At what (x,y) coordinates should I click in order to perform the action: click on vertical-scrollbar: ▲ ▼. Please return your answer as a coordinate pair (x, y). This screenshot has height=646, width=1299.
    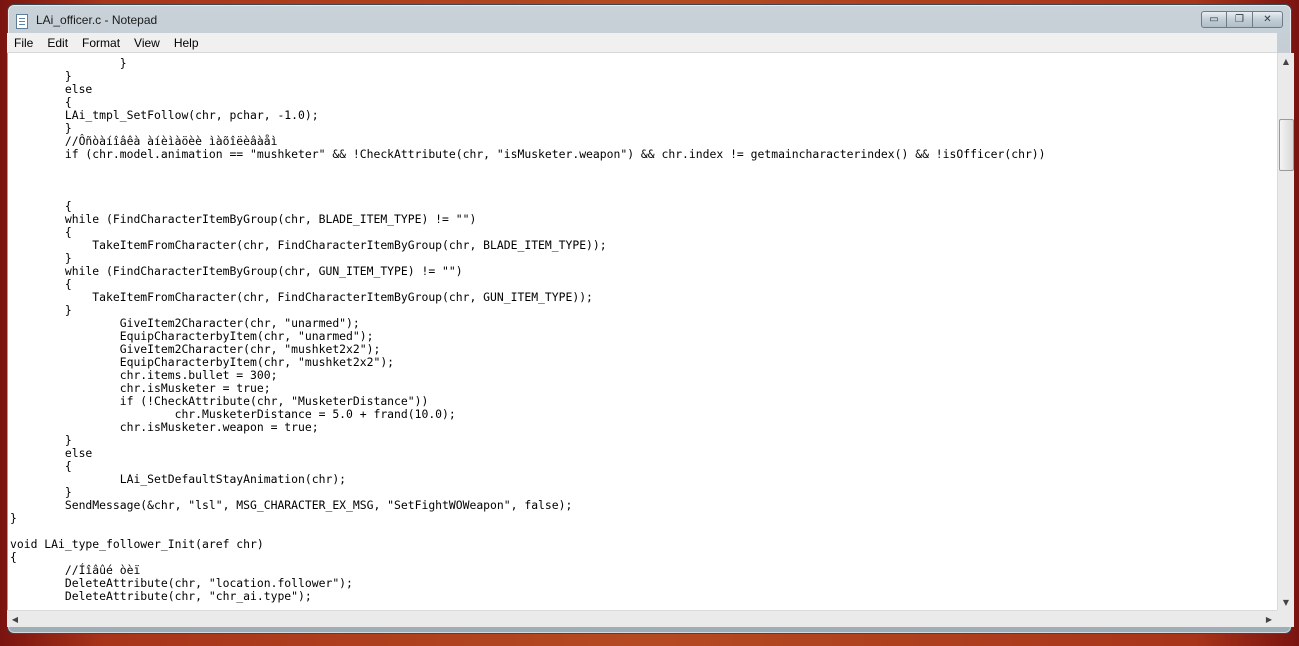
    Looking at the image, I should click on (1285, 331).